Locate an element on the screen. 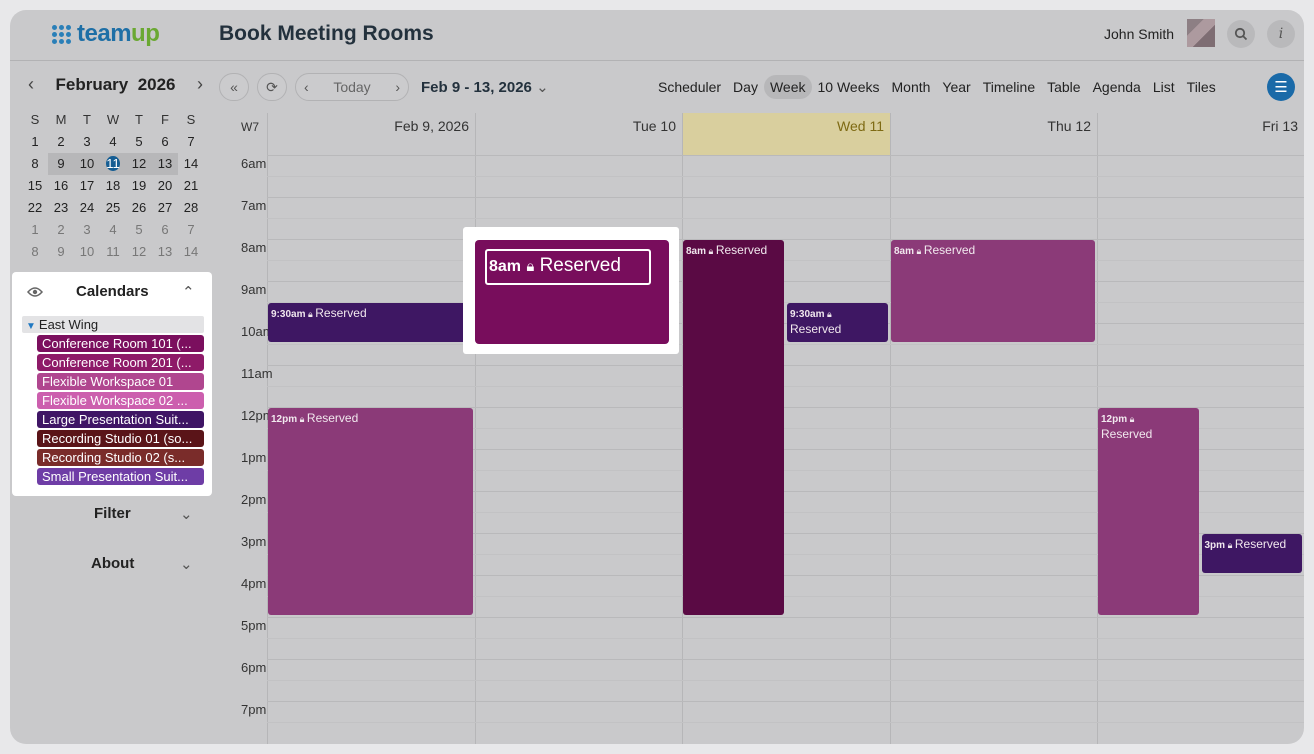 The image size is (1314, 754). next-month-icon: › is located at coordinates (200, 84).